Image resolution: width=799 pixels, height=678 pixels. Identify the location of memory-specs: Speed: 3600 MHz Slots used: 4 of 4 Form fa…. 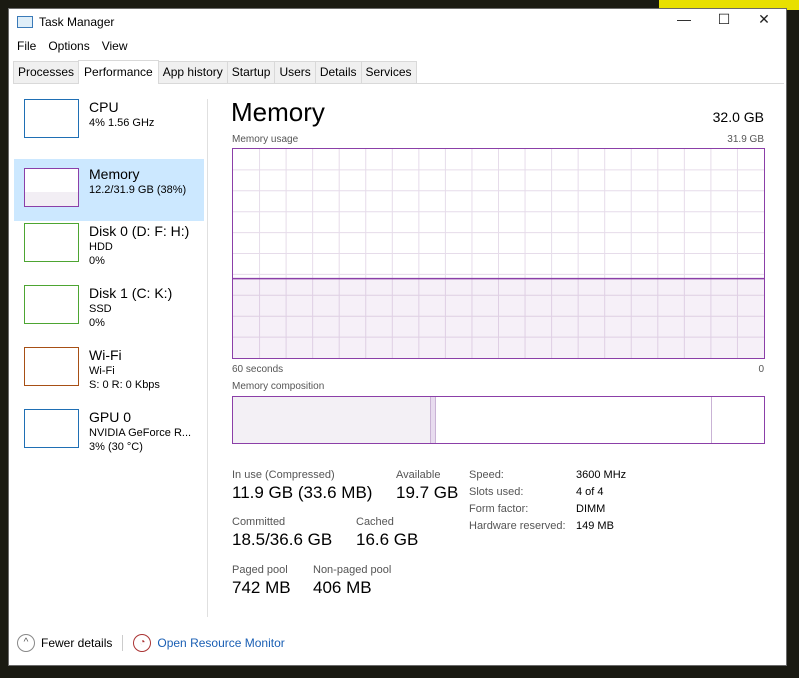
(547, 503).